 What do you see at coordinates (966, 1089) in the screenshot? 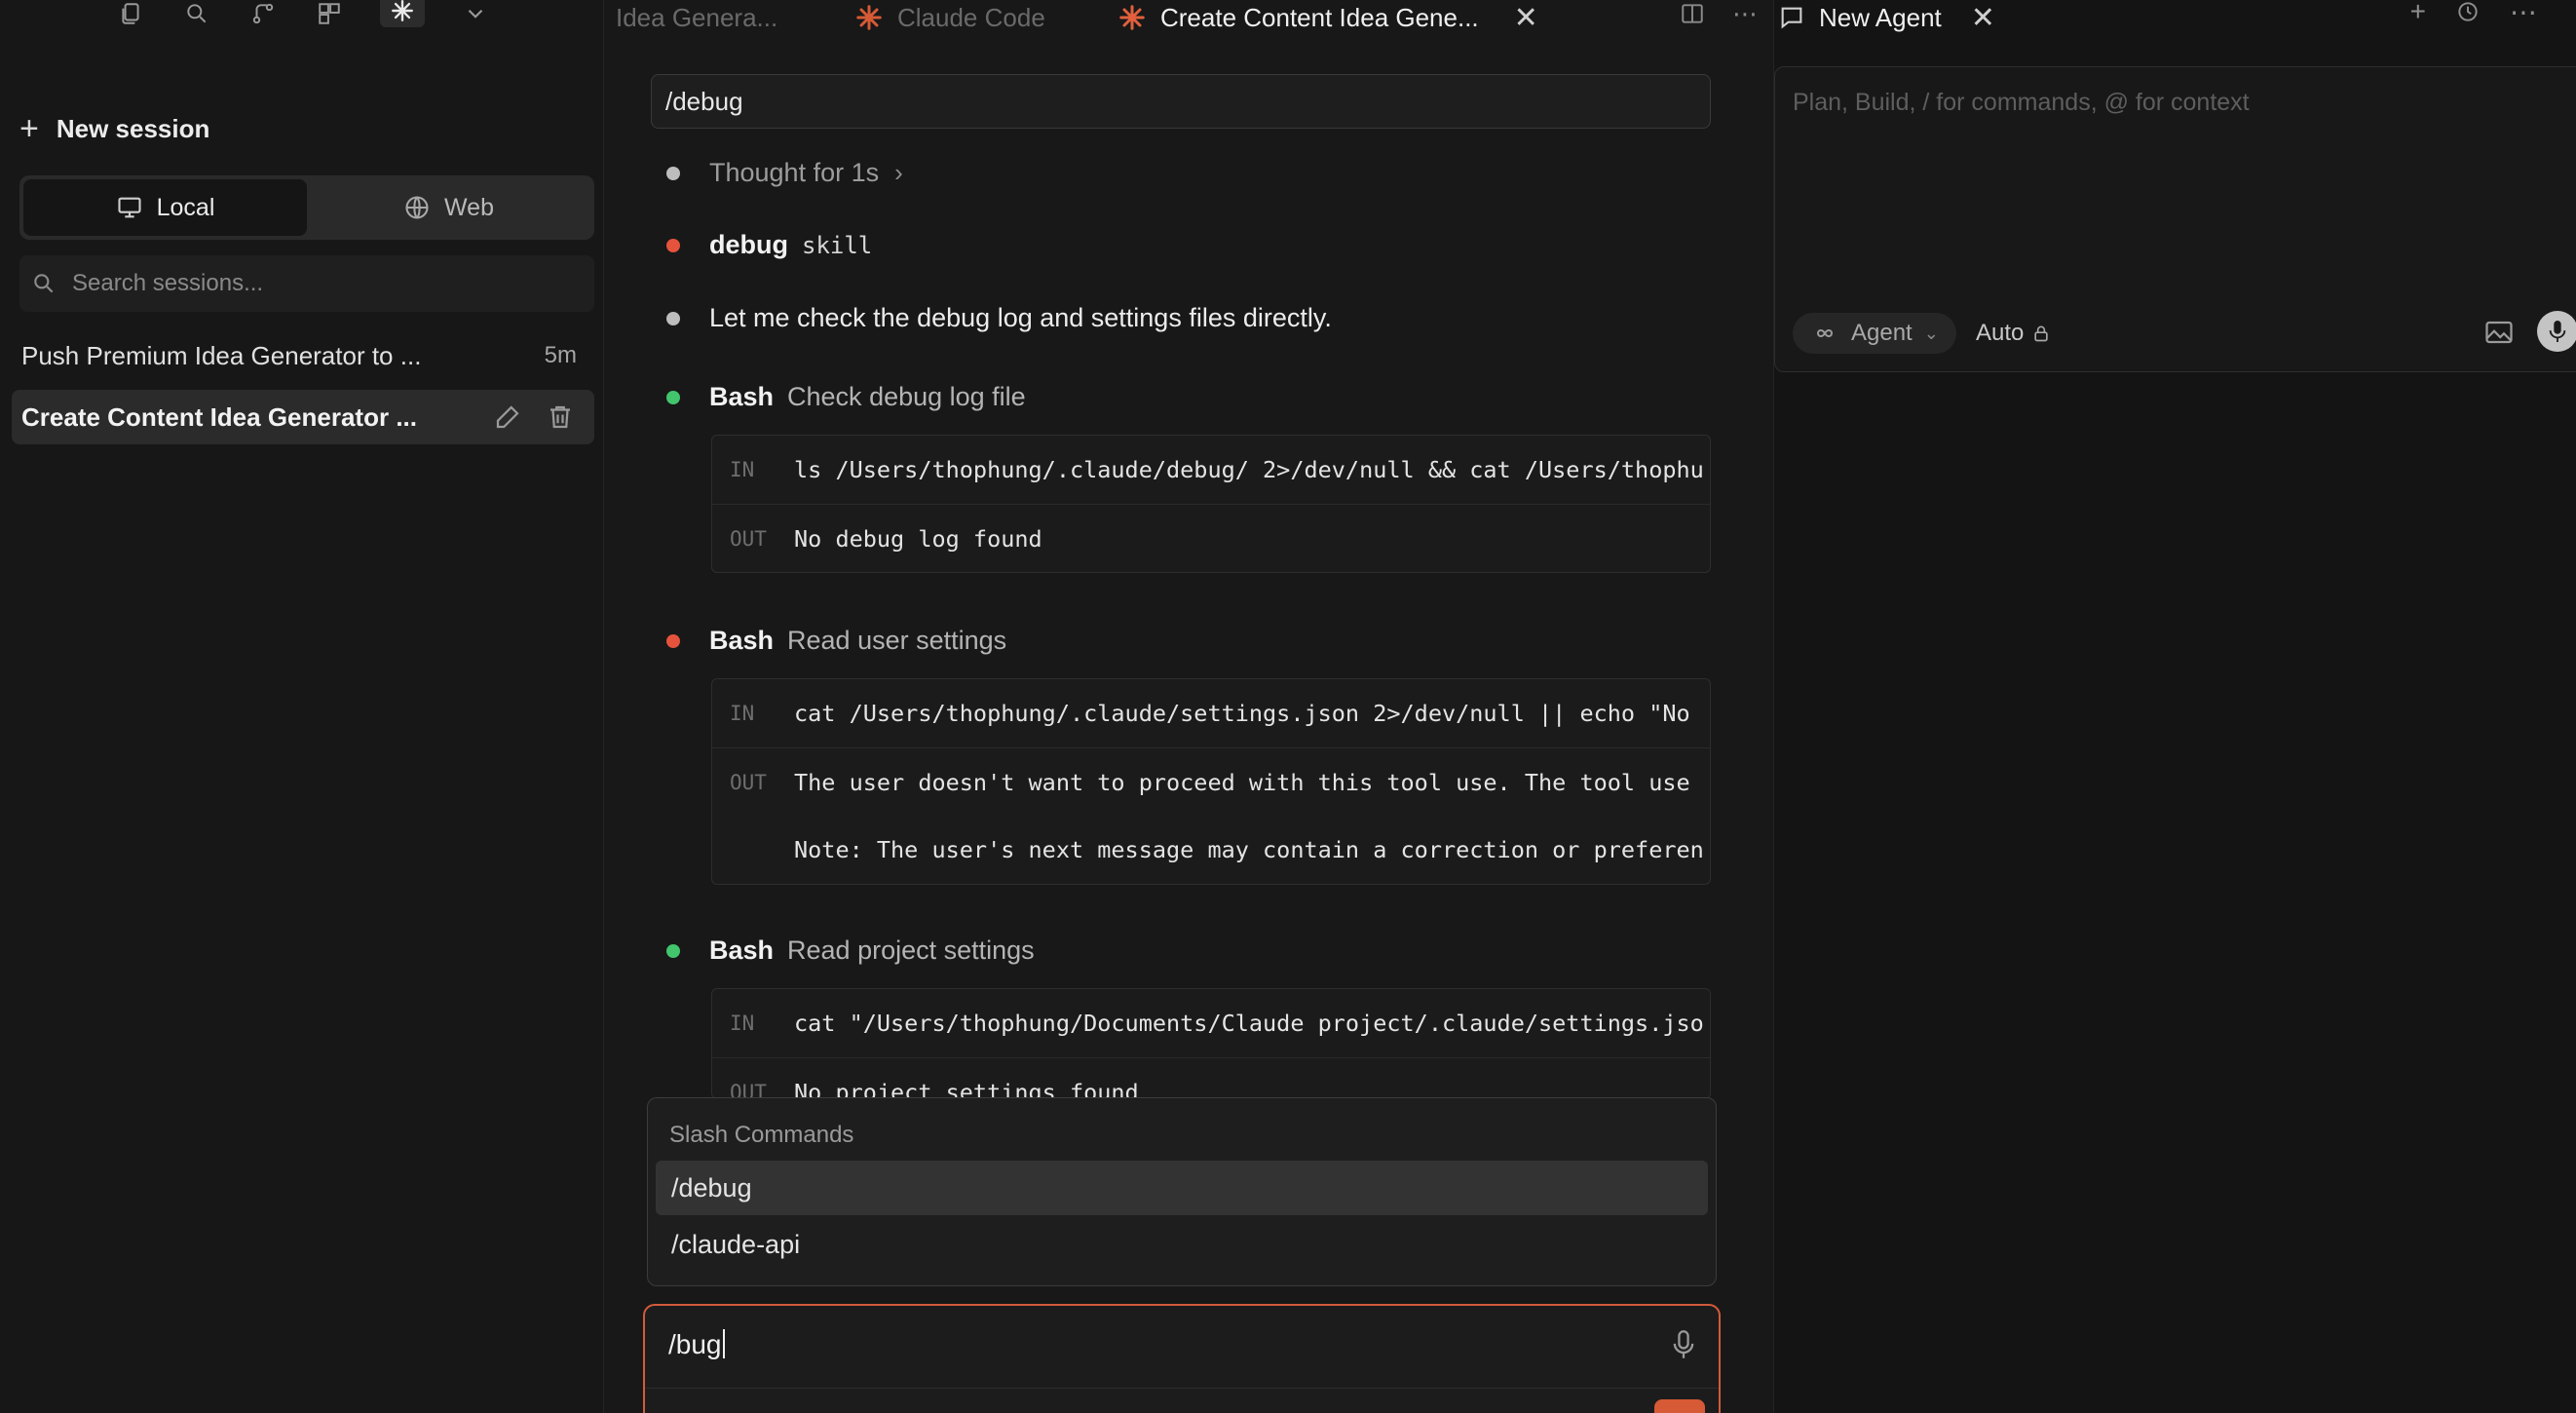
I see `tool-output: No project settings found` at bounding box center [966, 1089].